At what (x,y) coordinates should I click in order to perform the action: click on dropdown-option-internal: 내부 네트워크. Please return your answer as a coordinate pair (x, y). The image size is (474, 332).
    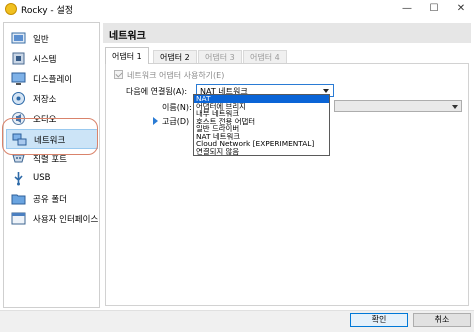
    Looking at the image, I should click on (261, 114).